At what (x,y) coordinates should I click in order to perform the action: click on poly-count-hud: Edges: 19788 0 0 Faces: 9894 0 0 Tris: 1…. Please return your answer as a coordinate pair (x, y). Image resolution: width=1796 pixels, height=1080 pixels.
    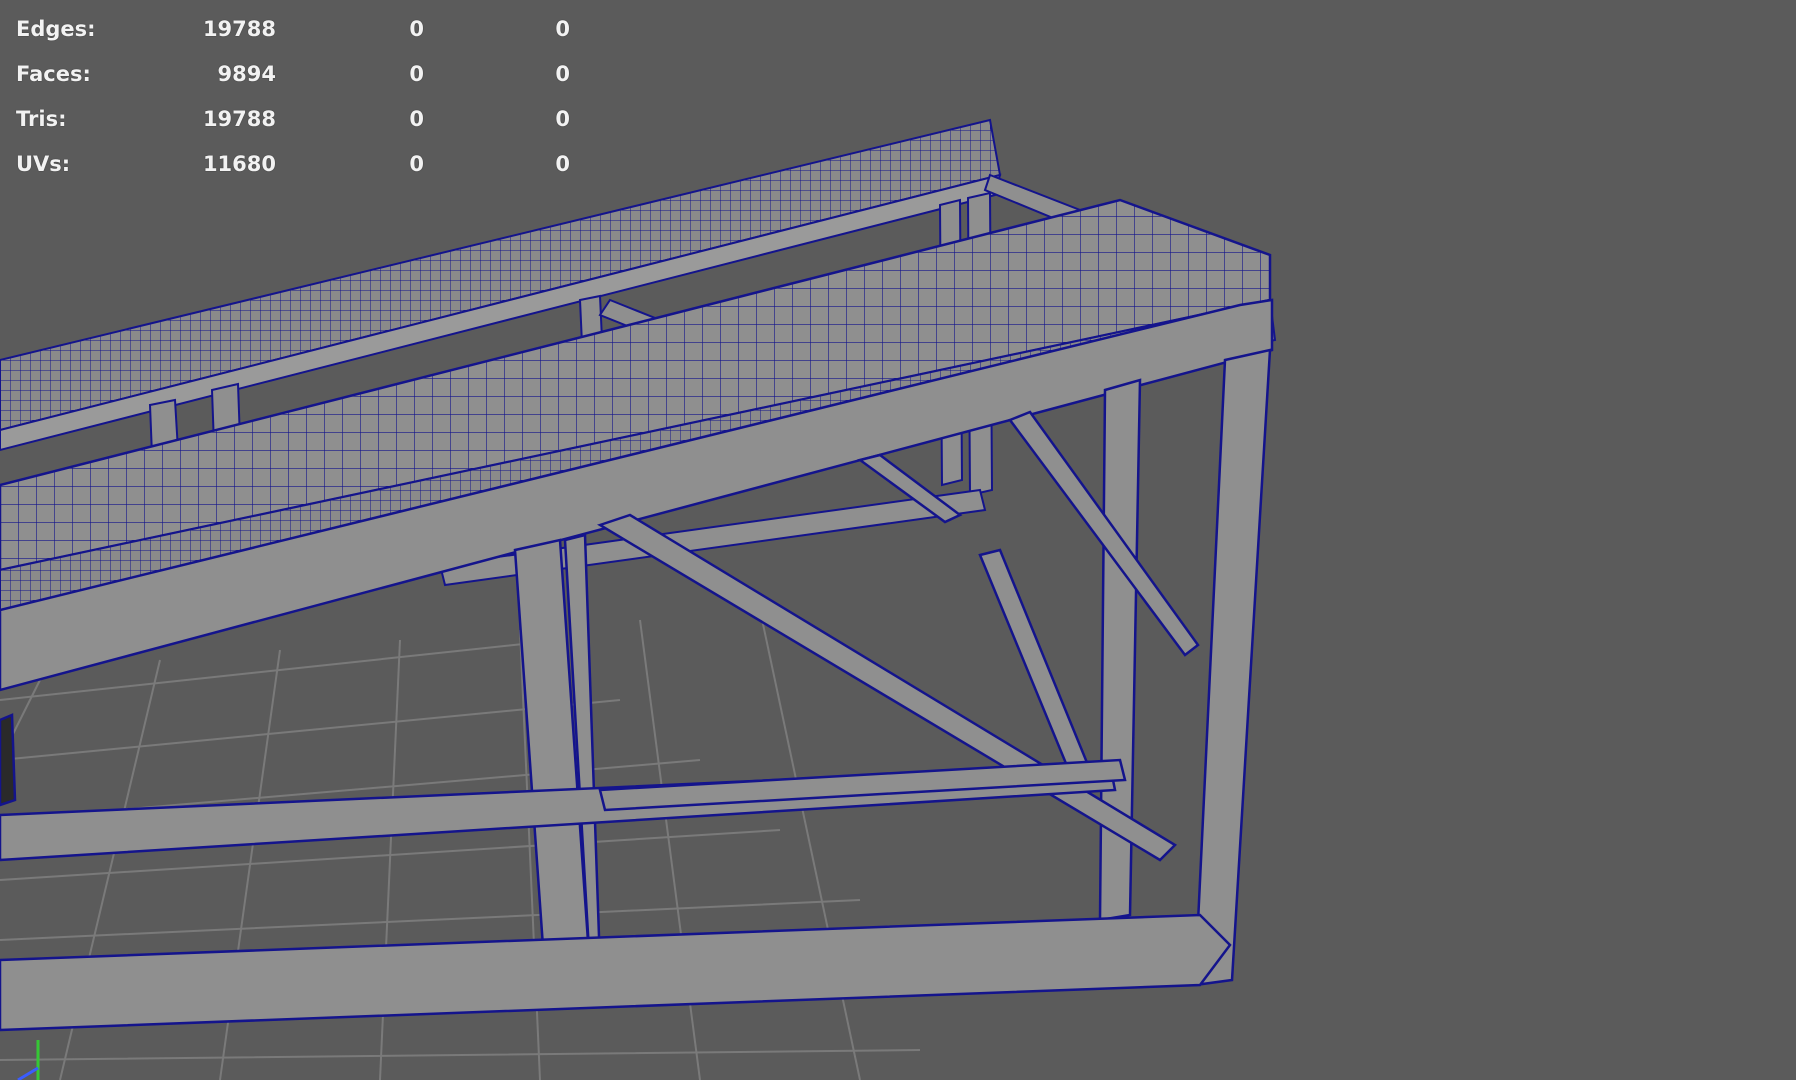
    Looking at the image, I should click on (300, 95).